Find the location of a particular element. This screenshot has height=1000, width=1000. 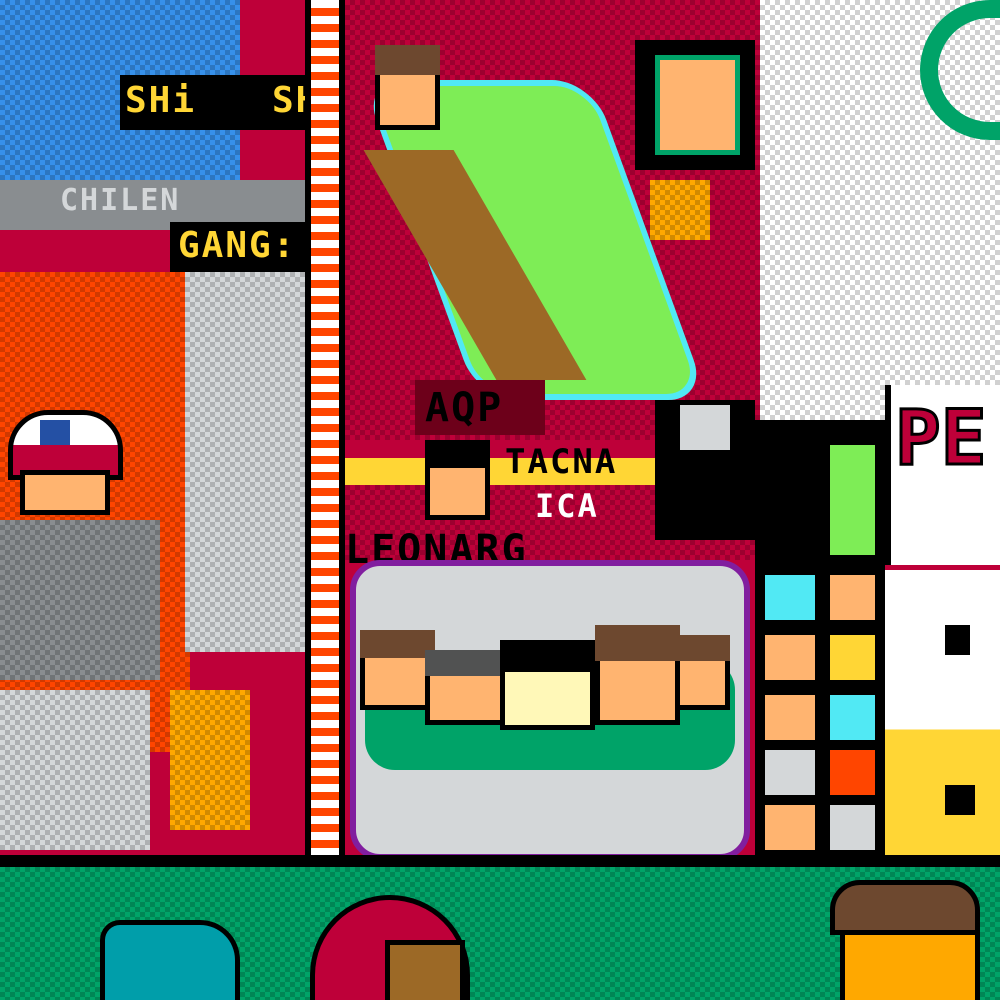

gray-statue is located at coordinates (245, 462).